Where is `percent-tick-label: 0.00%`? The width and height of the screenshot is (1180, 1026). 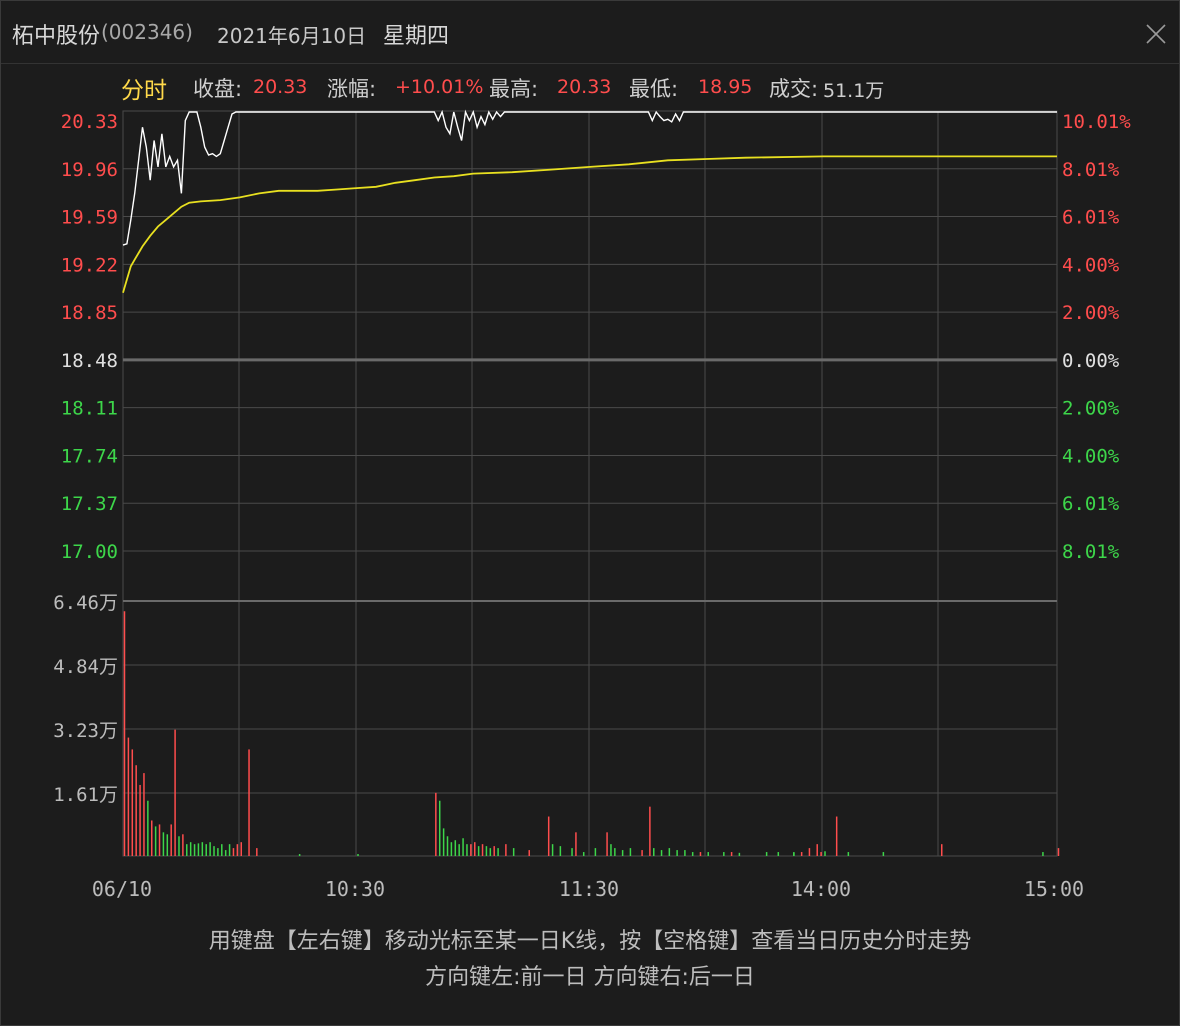 percent-tick-label: 0.00% is located at coordinates (1091, 361).